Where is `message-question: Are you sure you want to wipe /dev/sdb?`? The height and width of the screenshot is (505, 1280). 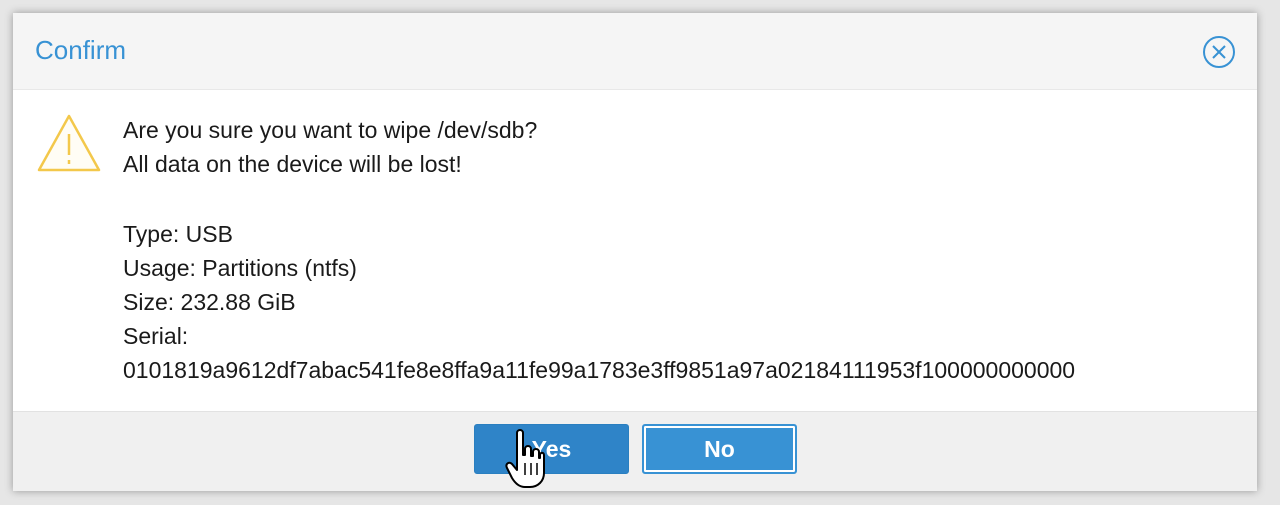
message-question: Are you sure you want to wipe /dev/sdb? is located at coordinates (330, 130).